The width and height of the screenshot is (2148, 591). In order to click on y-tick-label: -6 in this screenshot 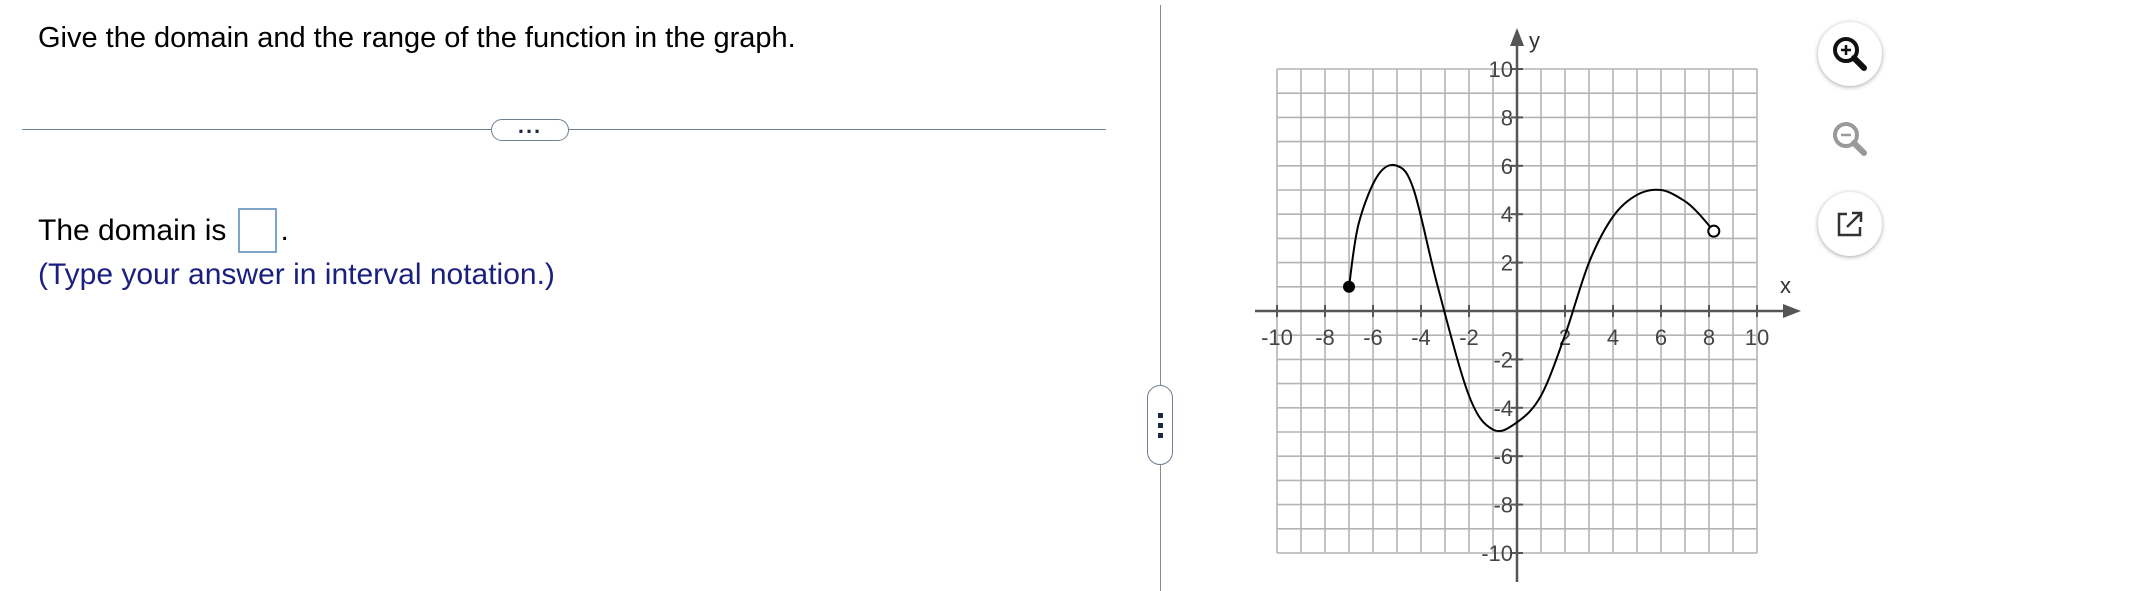, I will do `click(1503, 456)`.